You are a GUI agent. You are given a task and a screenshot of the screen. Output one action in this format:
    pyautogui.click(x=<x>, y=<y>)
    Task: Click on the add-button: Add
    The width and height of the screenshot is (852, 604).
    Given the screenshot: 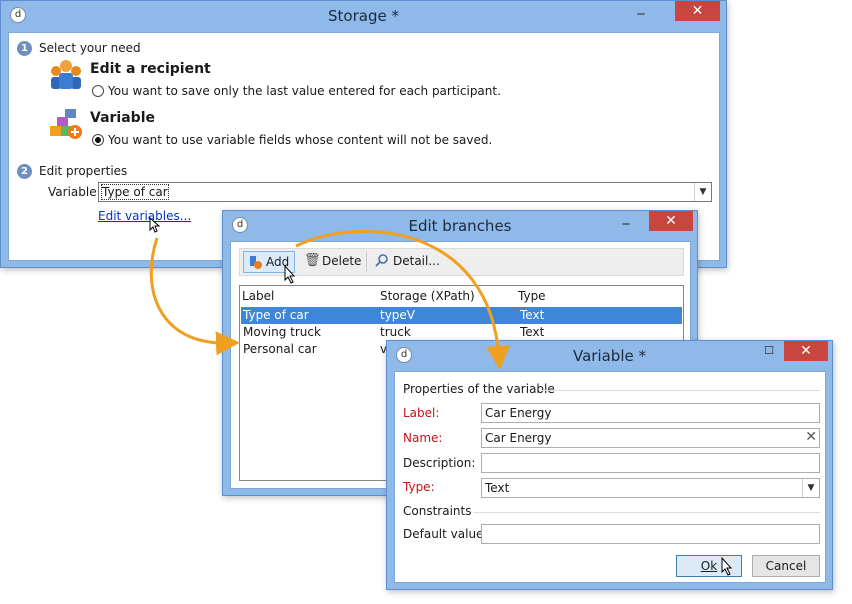 What is the action you would take?
    pyautogui.click(x=269, y=262)
    